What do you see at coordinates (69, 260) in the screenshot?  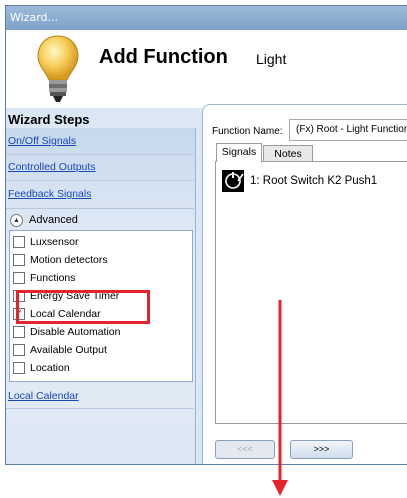 I see `option-label: Motion detectors` at bounding box center [69, 260].